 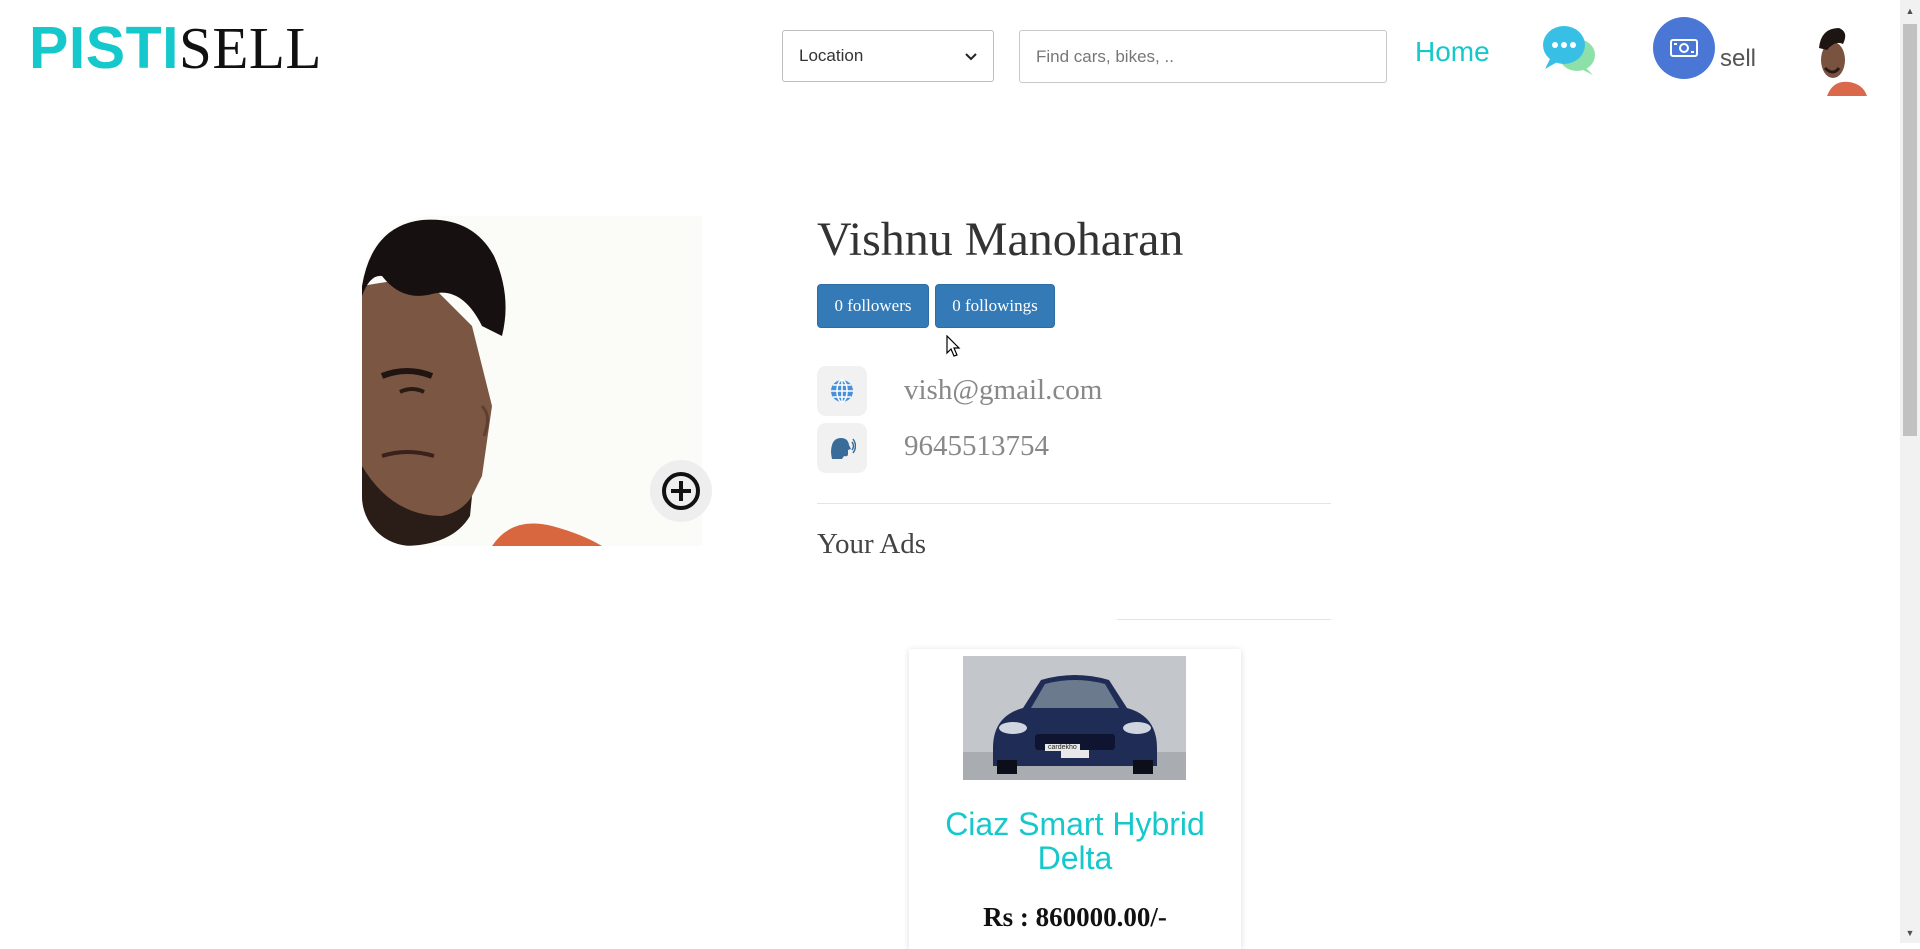 What do you see at coordinates (995, 306) in the screenshot?
I see `followings-button: 0 followings` at bounding box center [995, 306].